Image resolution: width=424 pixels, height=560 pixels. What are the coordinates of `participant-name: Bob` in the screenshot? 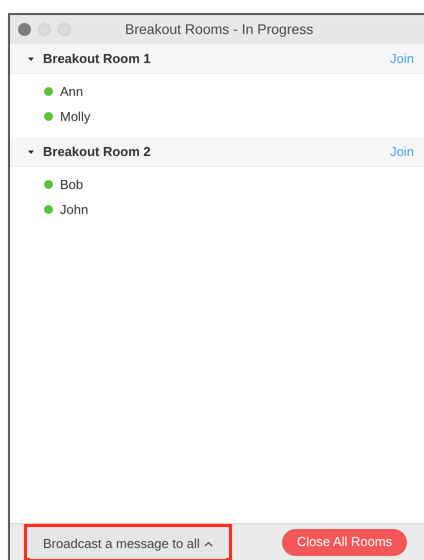 It's located at (72, 185).